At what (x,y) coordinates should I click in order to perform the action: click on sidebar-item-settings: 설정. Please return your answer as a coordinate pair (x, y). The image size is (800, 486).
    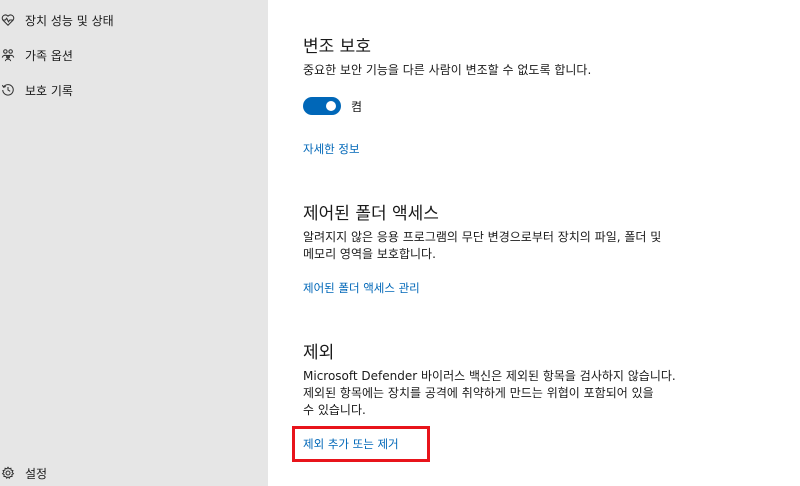
    Looking at the image, I should click on (23, 473).